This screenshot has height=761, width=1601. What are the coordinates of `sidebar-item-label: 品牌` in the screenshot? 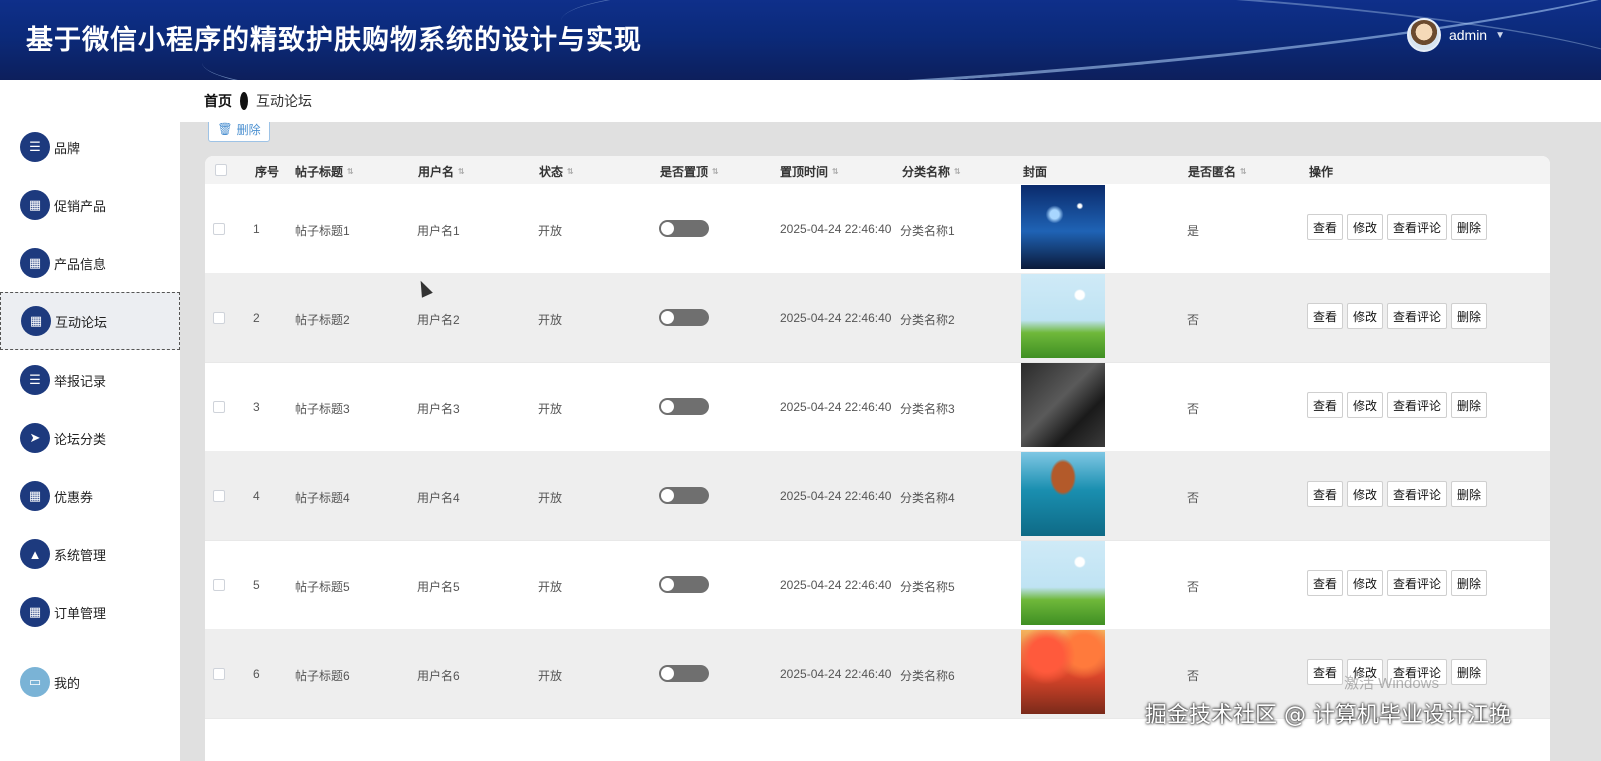 It's located at (67, 148).